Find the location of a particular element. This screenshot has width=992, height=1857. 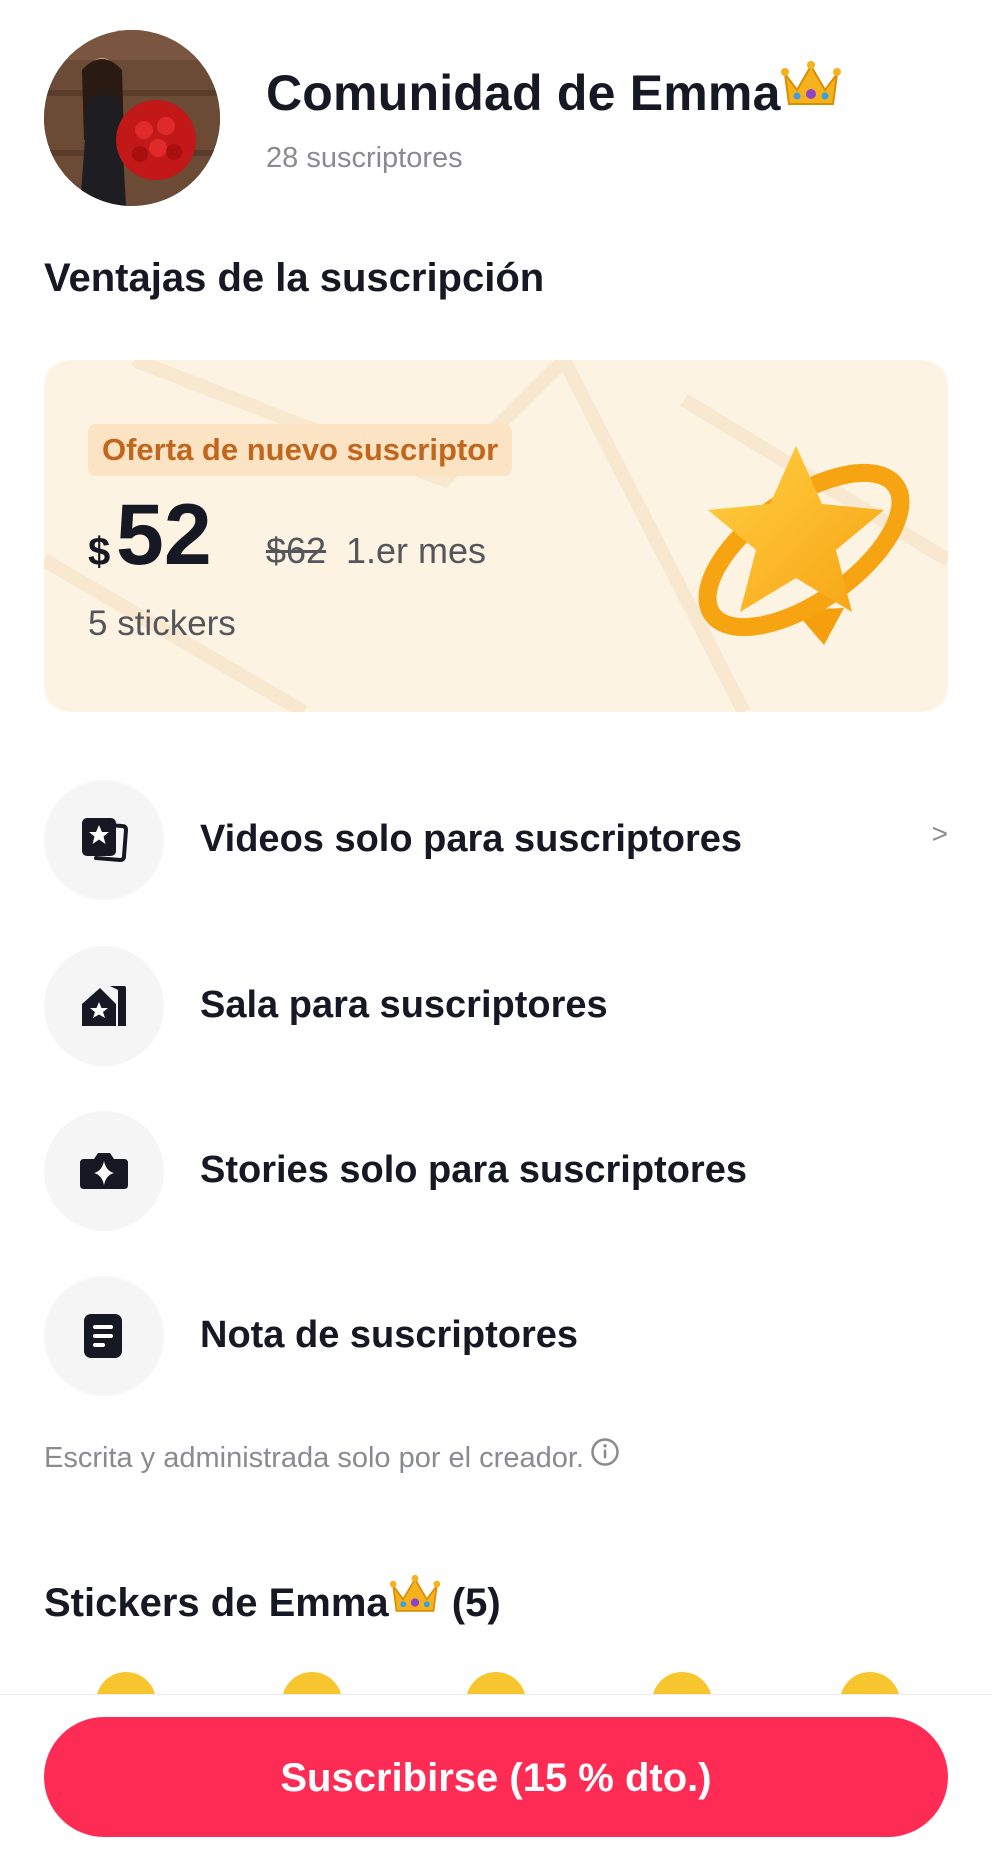

info-icon is located at coordinates (605, 1456).